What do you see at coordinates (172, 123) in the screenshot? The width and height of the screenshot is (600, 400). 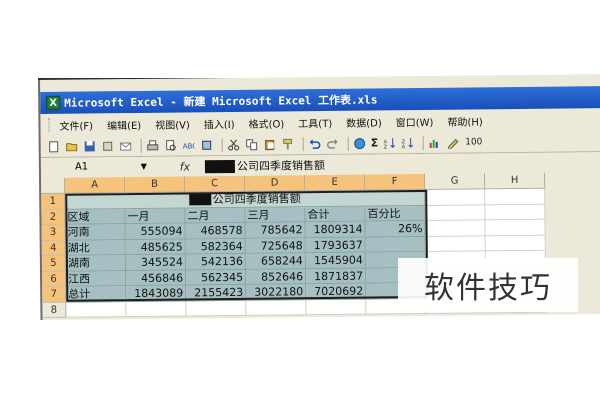 I see `menu-view: 视图(V)` at bounding box center [172, 123].